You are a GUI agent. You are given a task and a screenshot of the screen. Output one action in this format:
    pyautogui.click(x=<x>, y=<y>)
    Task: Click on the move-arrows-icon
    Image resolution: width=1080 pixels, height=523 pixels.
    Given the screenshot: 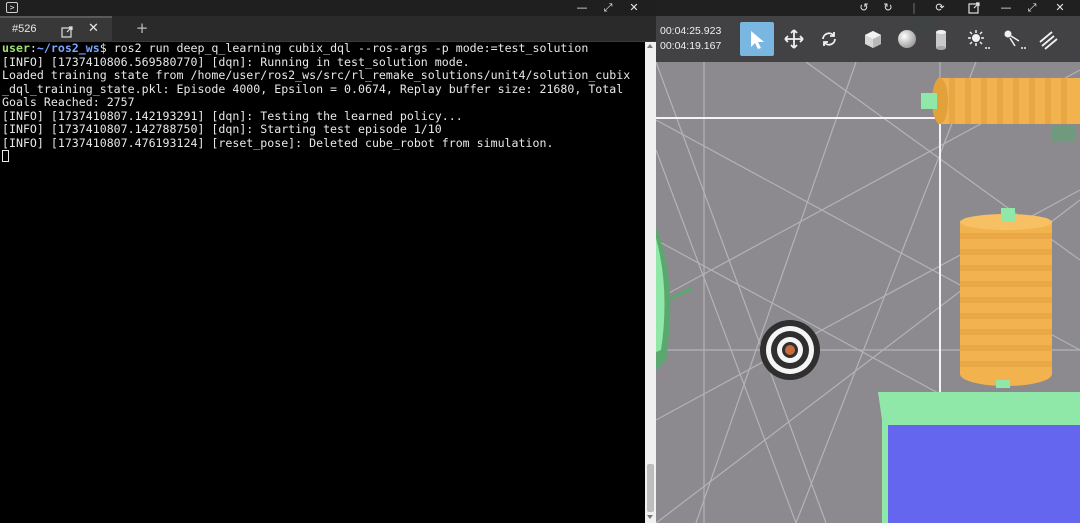 What is the action you would take?
    pyautogui.click(x=794, y=39)
    